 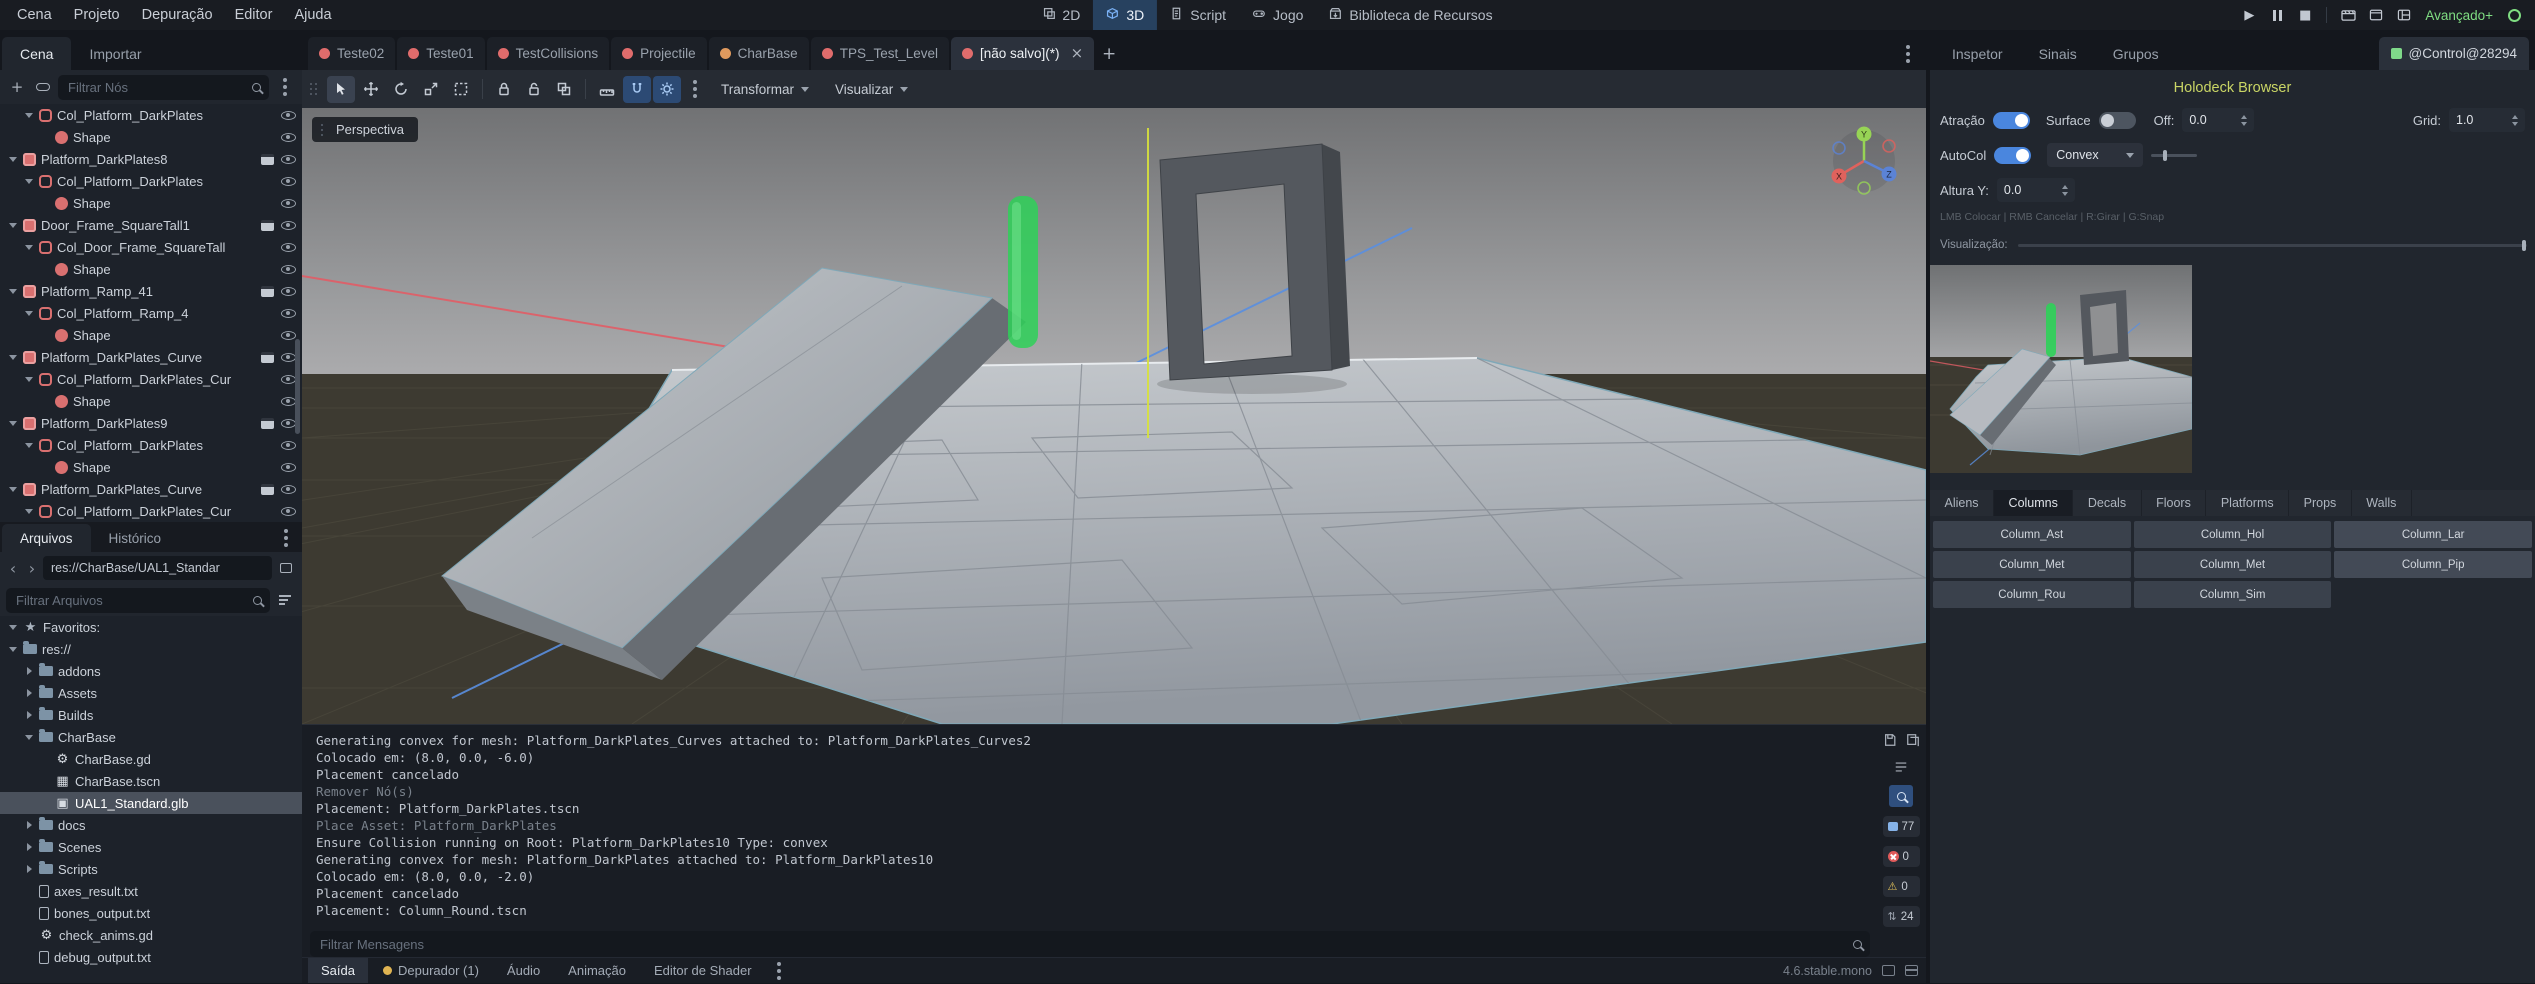 What do you see at coordinates (151, 627) in the screenshot?
I see `fs-item: ★Favoritos:` at bounding box center [151, 627].